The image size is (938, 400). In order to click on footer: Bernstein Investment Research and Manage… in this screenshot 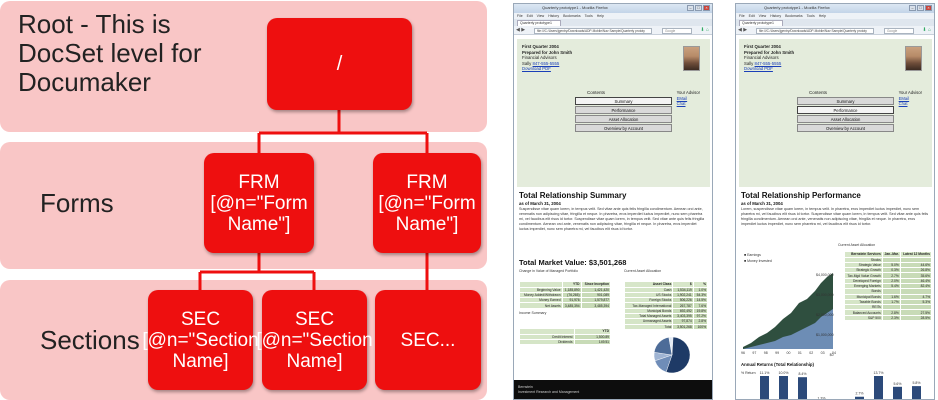, I will do `click(613, 389)`.